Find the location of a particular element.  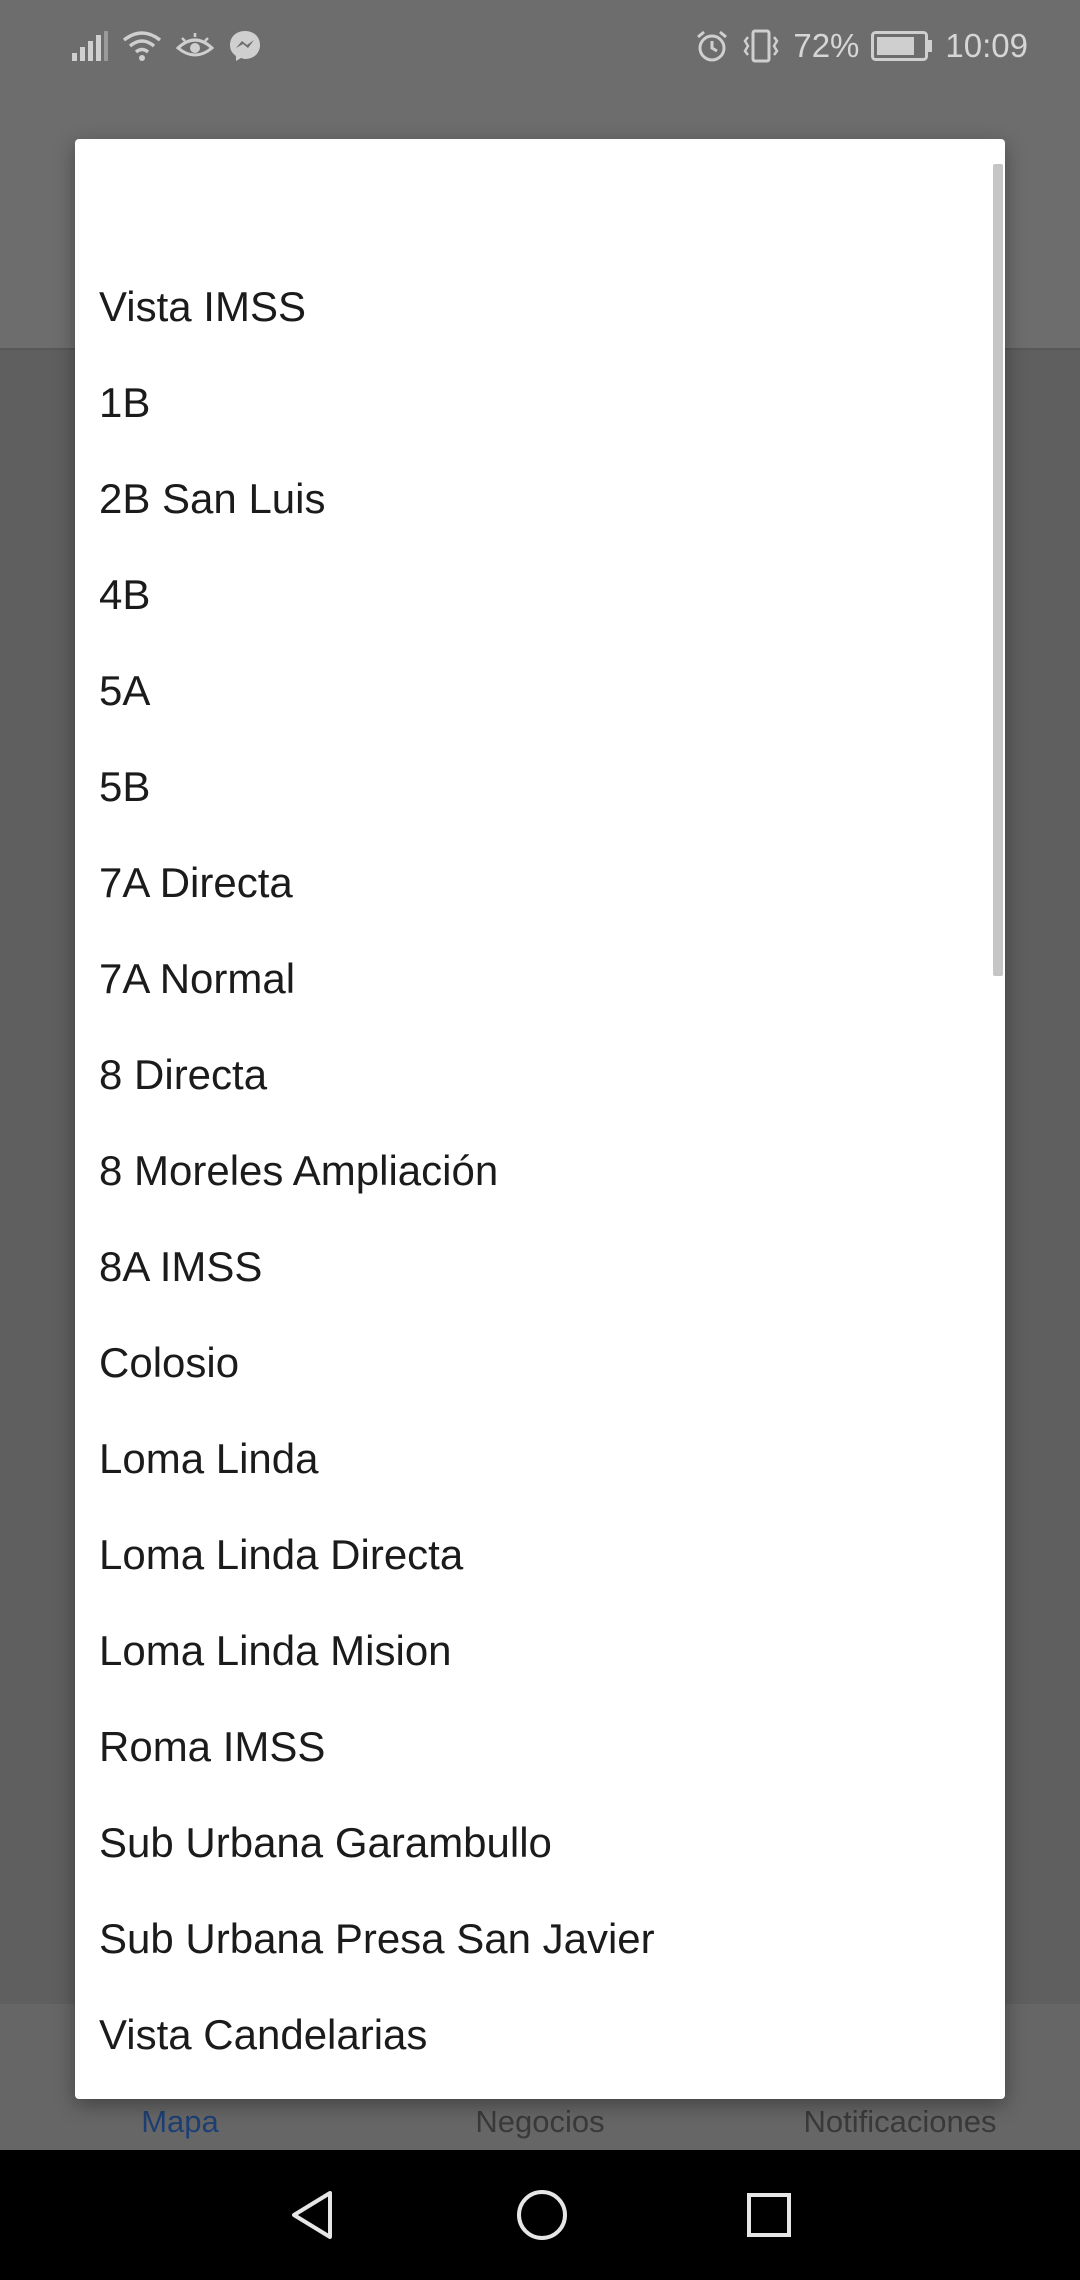

alarm-icon is located at coordinates (712, 46).